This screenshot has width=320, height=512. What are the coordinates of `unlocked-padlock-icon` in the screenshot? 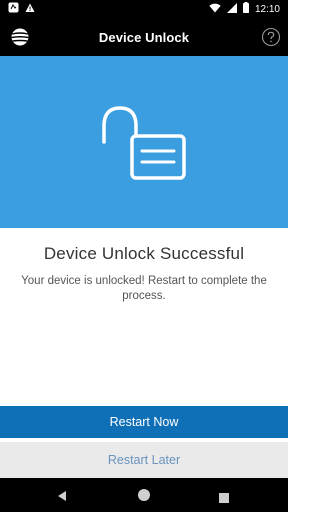 It's located at (144, 143).